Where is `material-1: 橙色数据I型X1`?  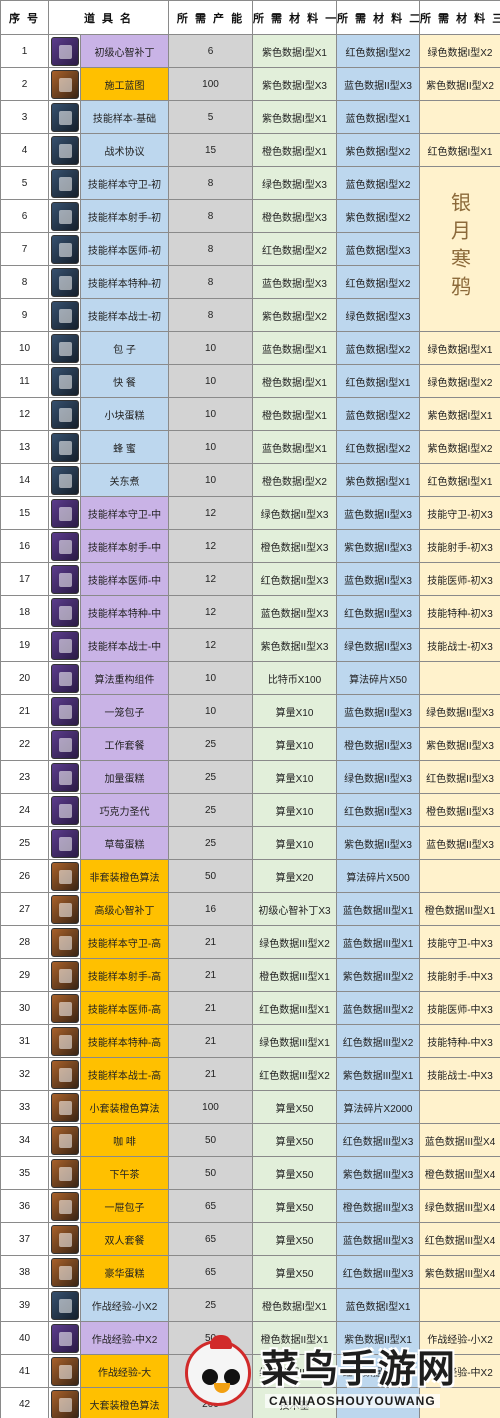 material-1: 橙色数据I型X1 is located at coordinates (294, 414).